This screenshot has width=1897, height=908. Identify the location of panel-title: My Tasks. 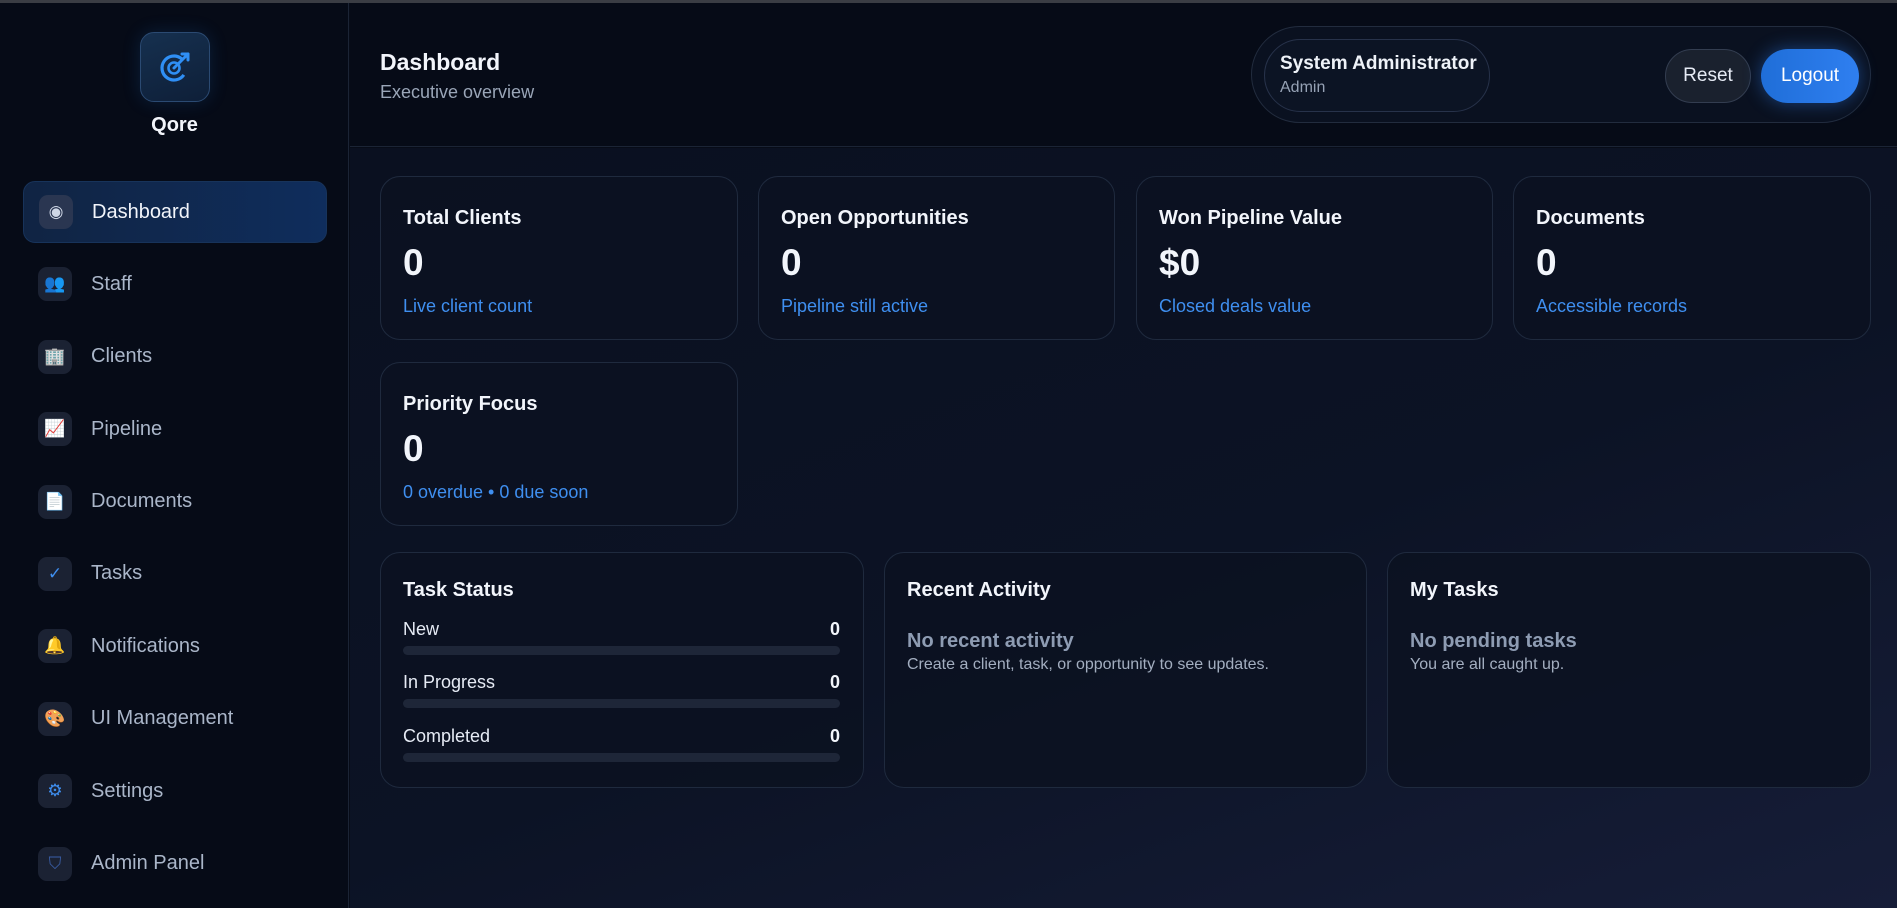
(1454, 590).